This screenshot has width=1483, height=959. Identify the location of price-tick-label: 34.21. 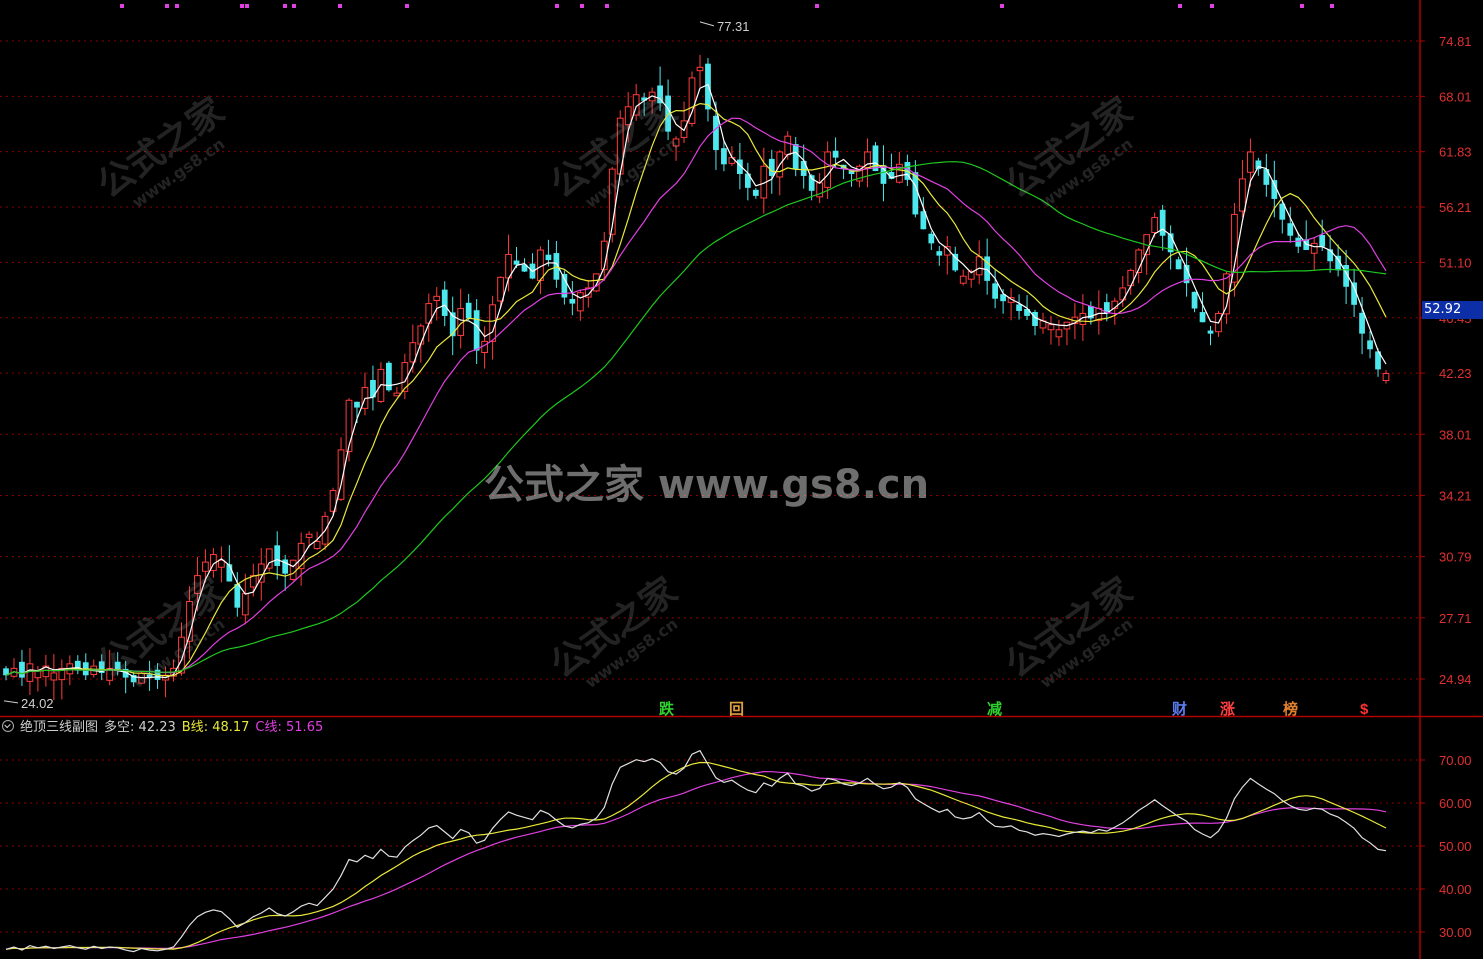
(1455, 495).